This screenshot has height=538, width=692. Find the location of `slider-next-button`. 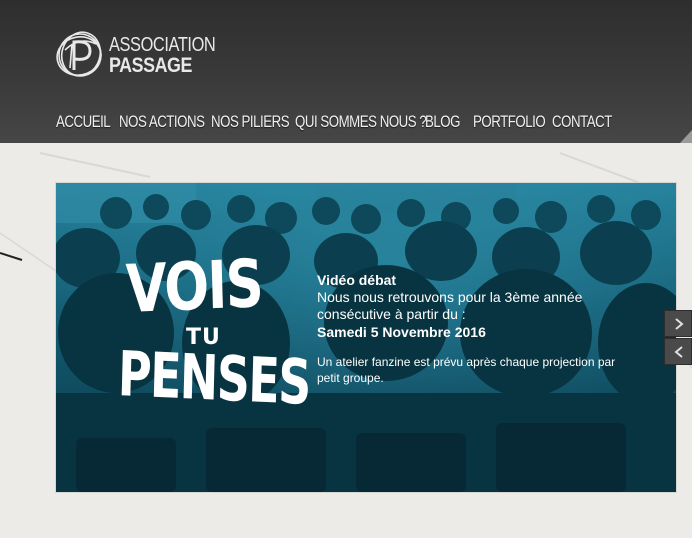

slider-next-button is located at coordinates (678, 323).